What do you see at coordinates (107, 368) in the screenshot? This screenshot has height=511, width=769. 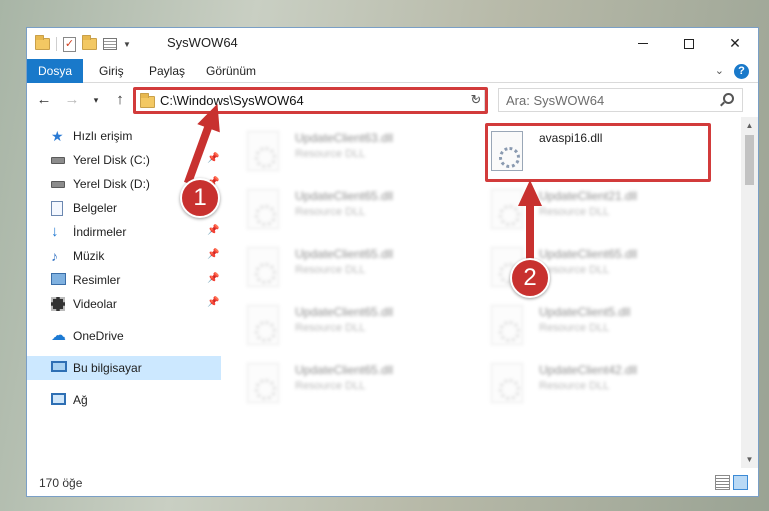 I see `sidebar-item-label: Bu bilgisayar` at bounding box center [107, 368].